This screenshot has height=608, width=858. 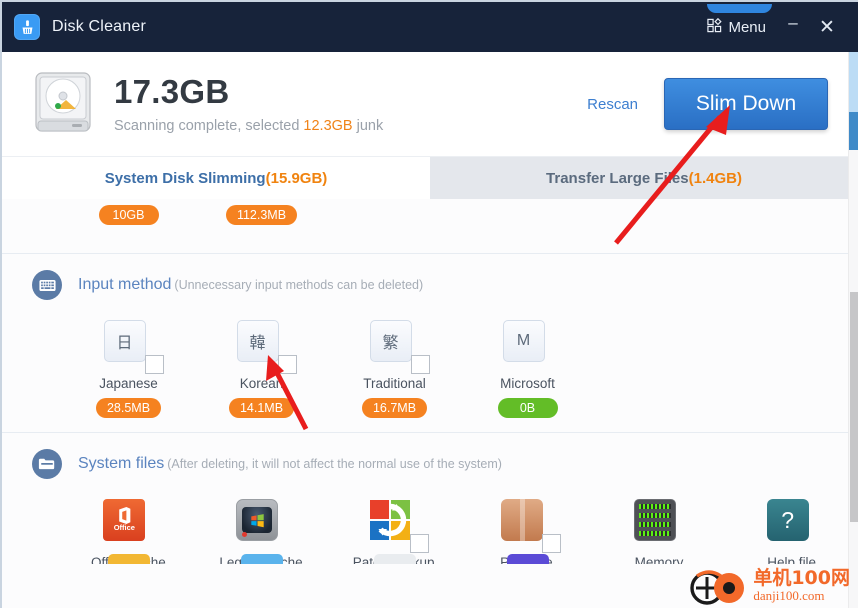 What do you see at coordinates (47, 285) in the screenshot?
I see `keyboard-icon` at bounding box center [47, 285].